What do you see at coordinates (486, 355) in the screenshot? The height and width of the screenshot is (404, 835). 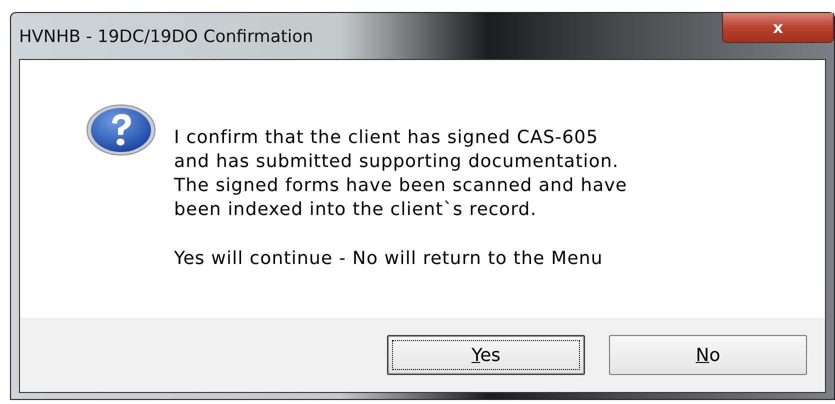 I see `dialog-button: Yes` at bounding box center [486, 355].